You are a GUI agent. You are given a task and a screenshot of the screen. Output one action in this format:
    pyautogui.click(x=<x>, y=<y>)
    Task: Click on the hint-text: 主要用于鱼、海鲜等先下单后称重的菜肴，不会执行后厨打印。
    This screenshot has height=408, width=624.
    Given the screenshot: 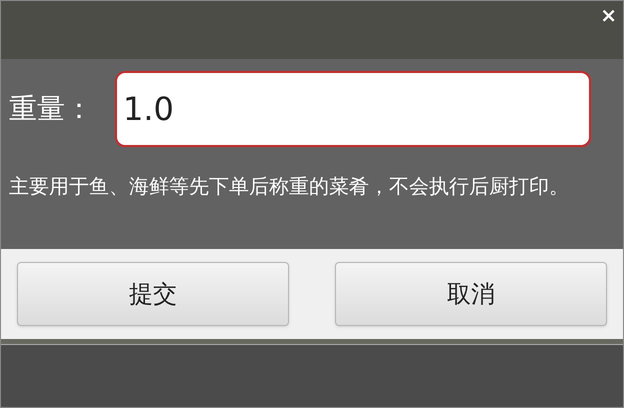 What is the action you would take?
    pyautogui.click(x=289, y=186)
    